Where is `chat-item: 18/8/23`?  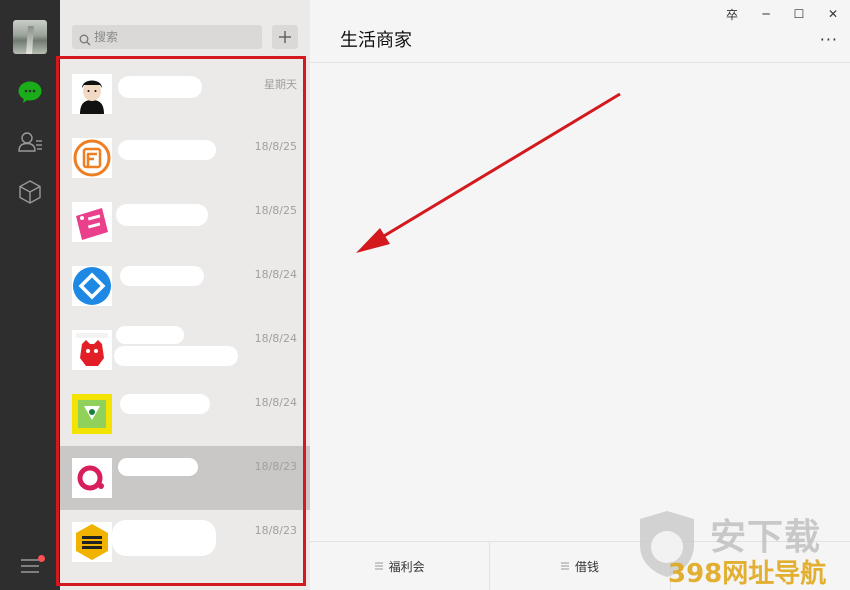 chat-item: 18/8/23 is located at coordinates (185, 542).